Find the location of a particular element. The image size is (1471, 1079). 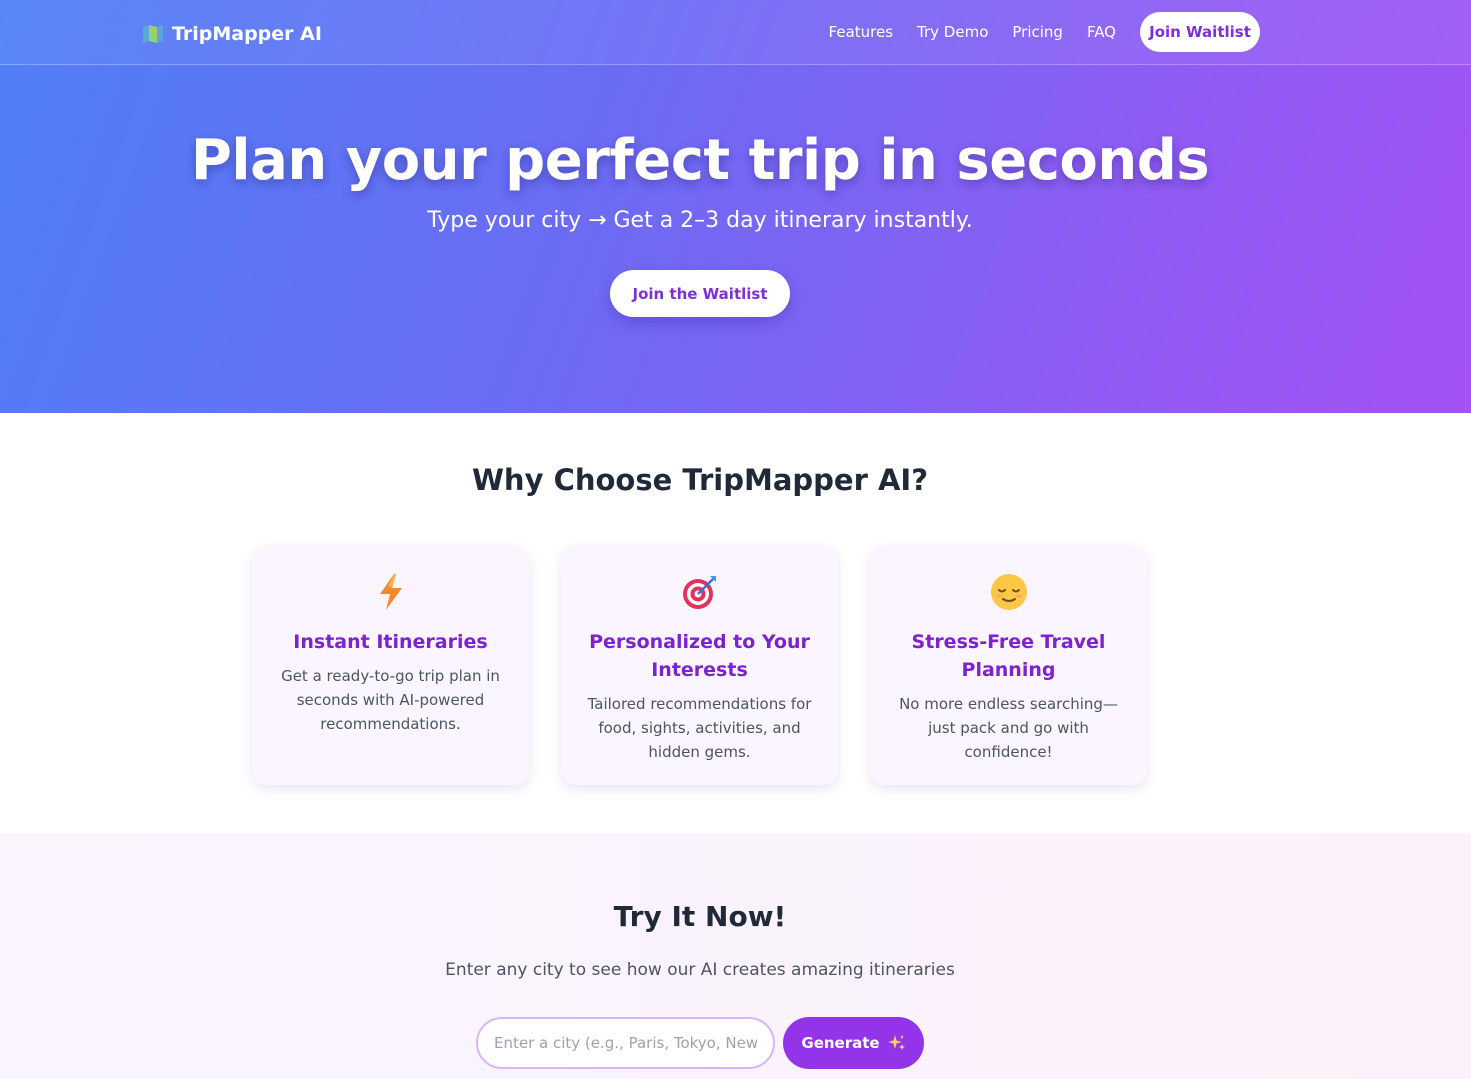

brand-logo: TripMapper AI is located at coordinates (232, 34).